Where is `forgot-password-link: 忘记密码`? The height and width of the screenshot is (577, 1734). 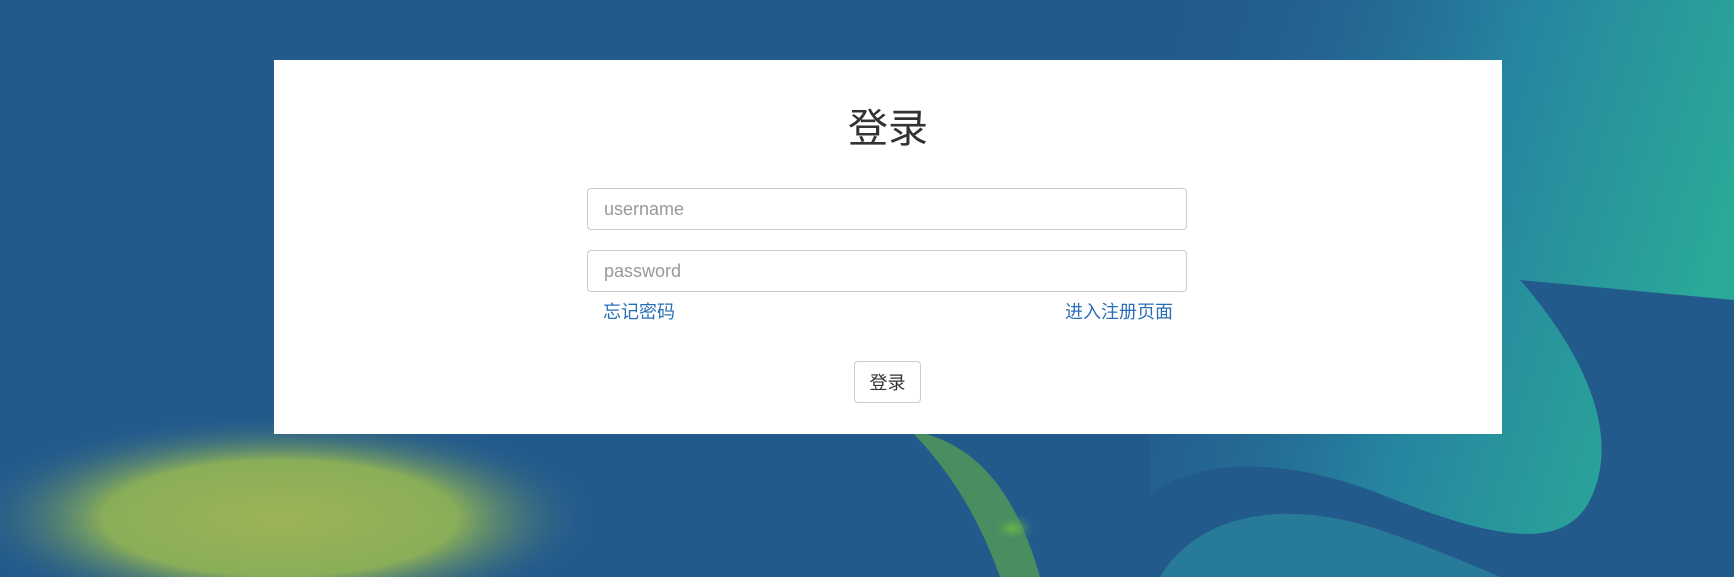
forgot-password-link: 忘记密码 is located at coordinates (639, 313).